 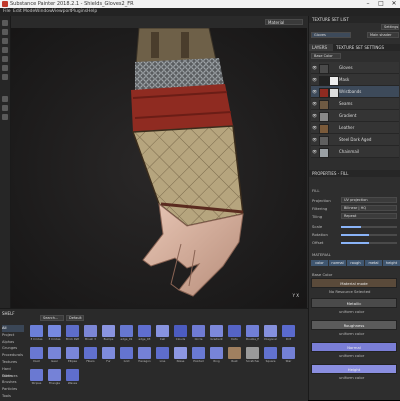 What do you see at coordinates (216, 333) in the screenshot?
I see `shelf-resource-tile: Gradient` at bounding box center [216, 333].